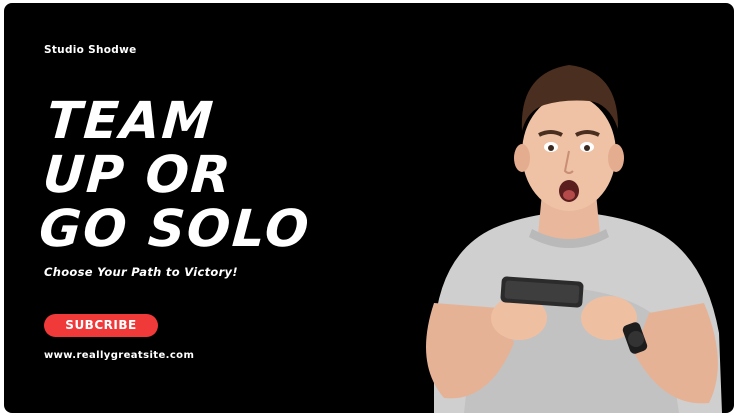  What do you see at coordinates (137, 175) in the screenshot?
I see `headline-line-2: UP OR` at bounding box center [137, 175].